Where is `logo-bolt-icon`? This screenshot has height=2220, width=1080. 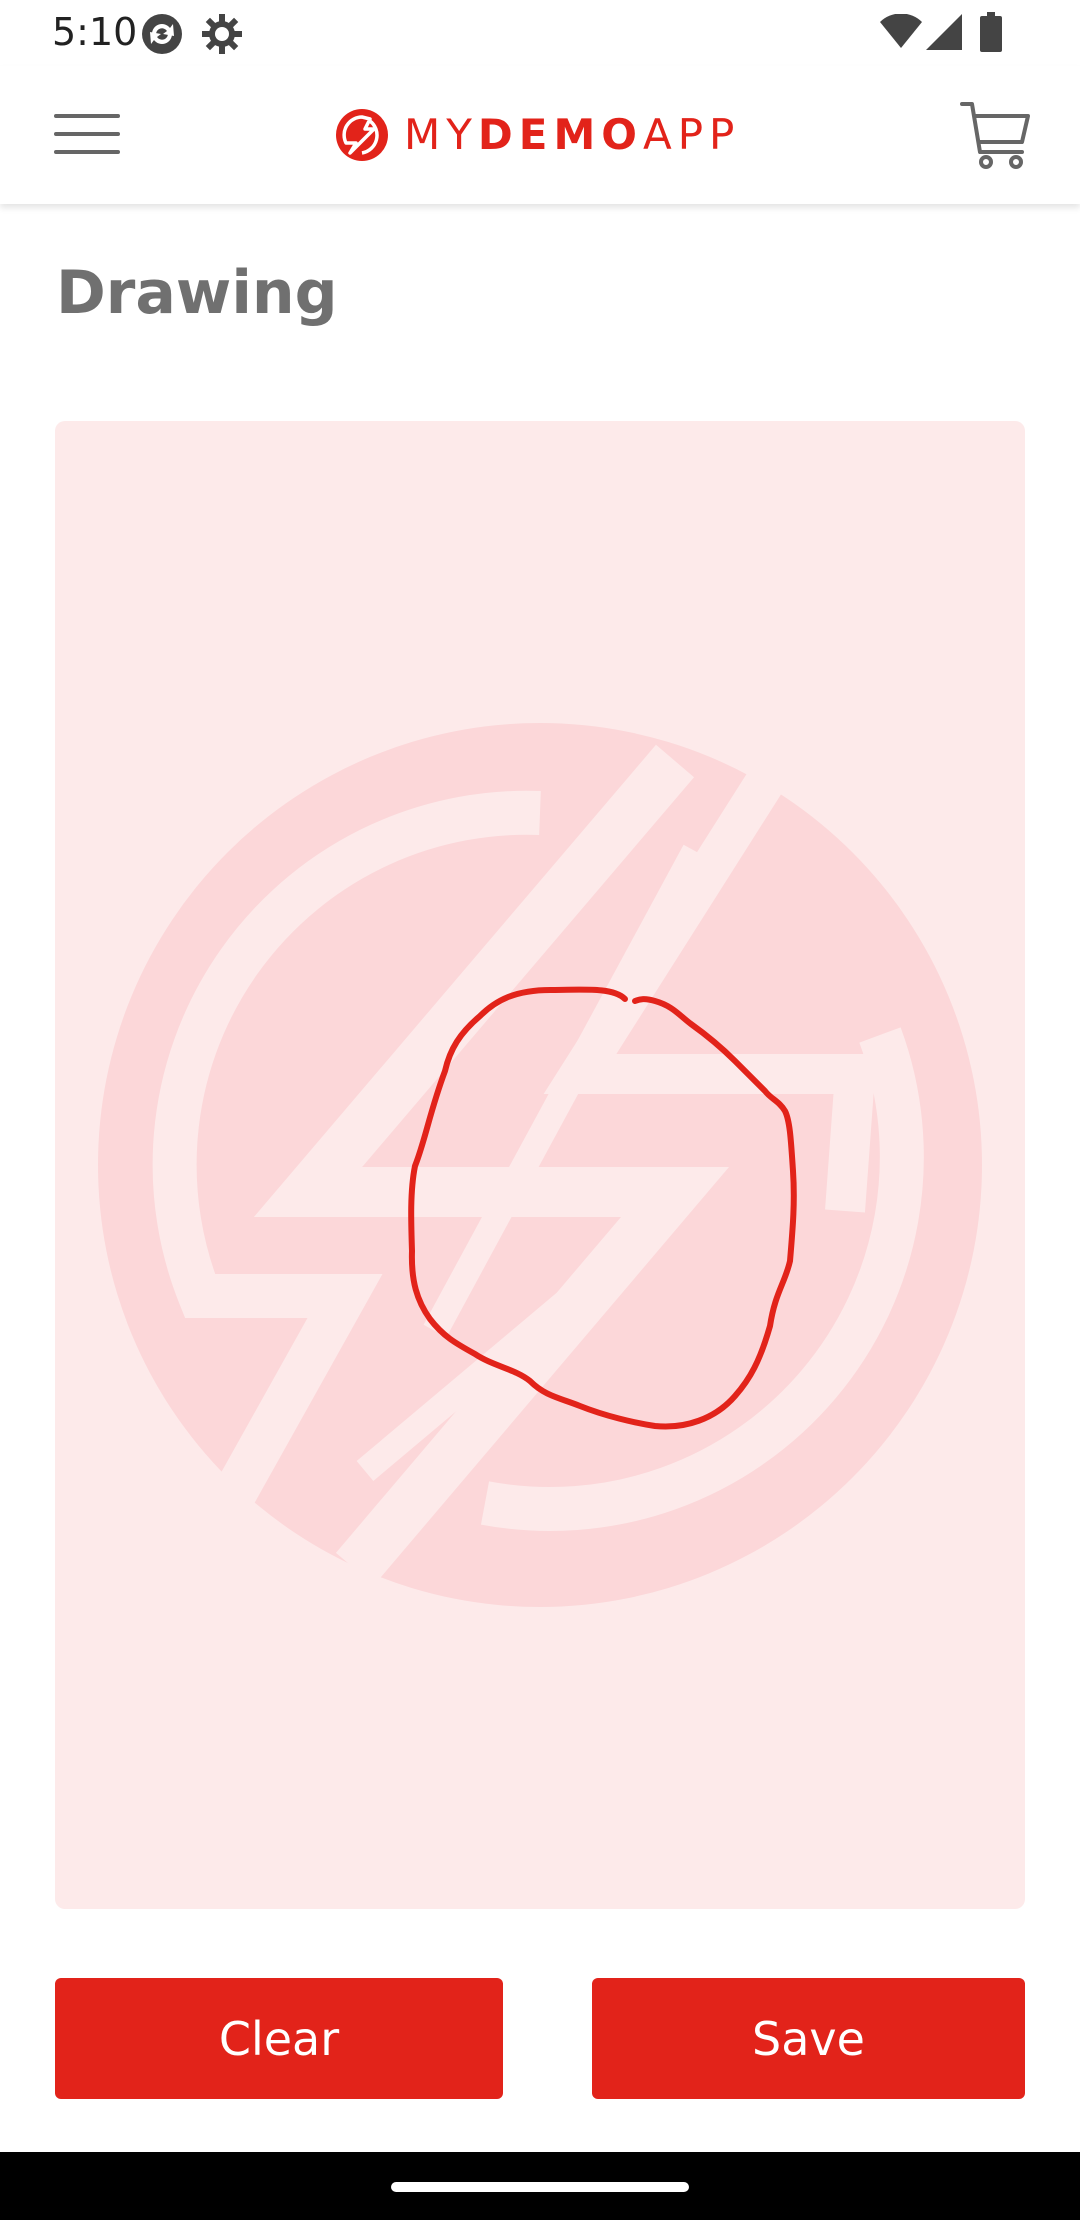 logo-bolt-icon is located at coordinates (362, 135).